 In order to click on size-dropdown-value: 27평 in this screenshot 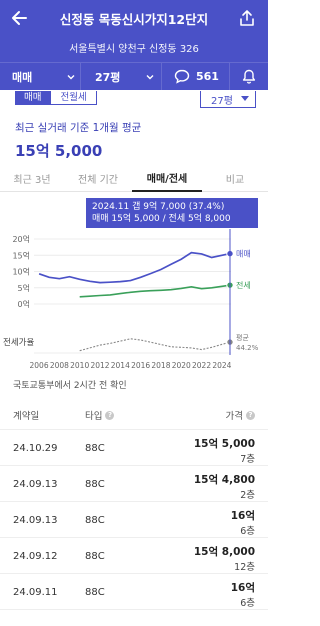, I will do `click(222, 101)`.